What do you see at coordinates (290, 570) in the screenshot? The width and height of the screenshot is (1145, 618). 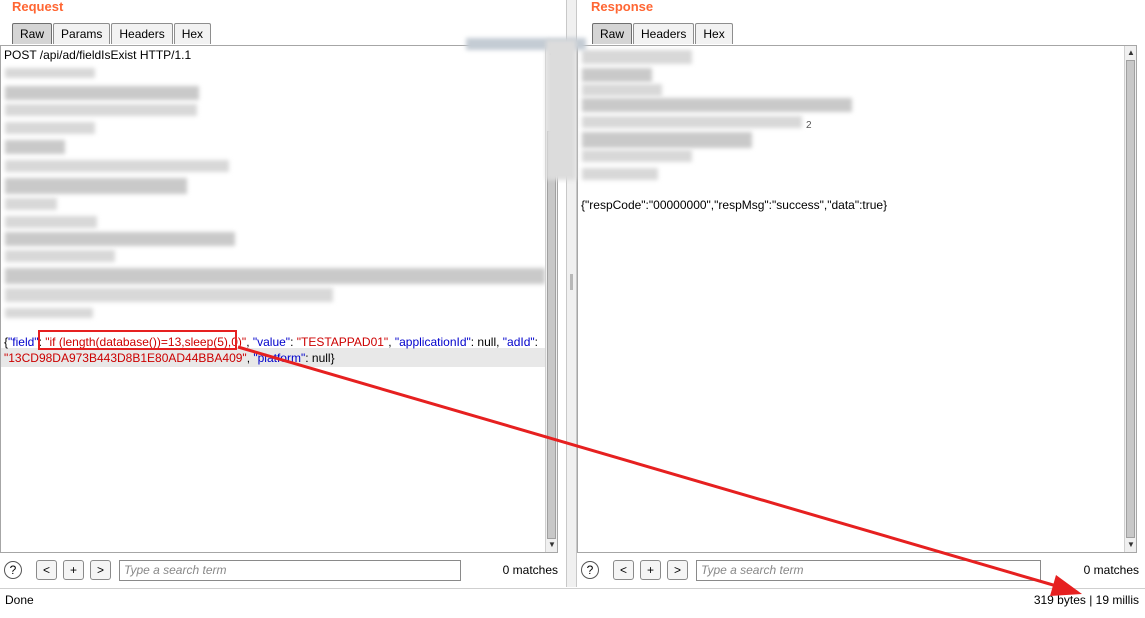 I see `request-search-input` at bounding box center [290, 570].